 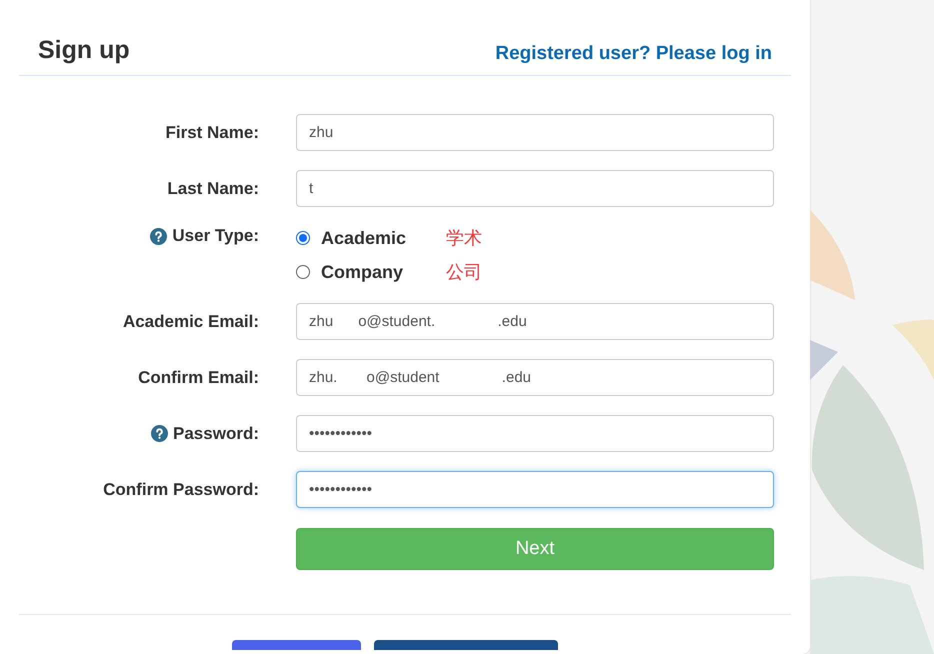 I want to click on field-label: Academic Email:, so click(x=190, y=322).